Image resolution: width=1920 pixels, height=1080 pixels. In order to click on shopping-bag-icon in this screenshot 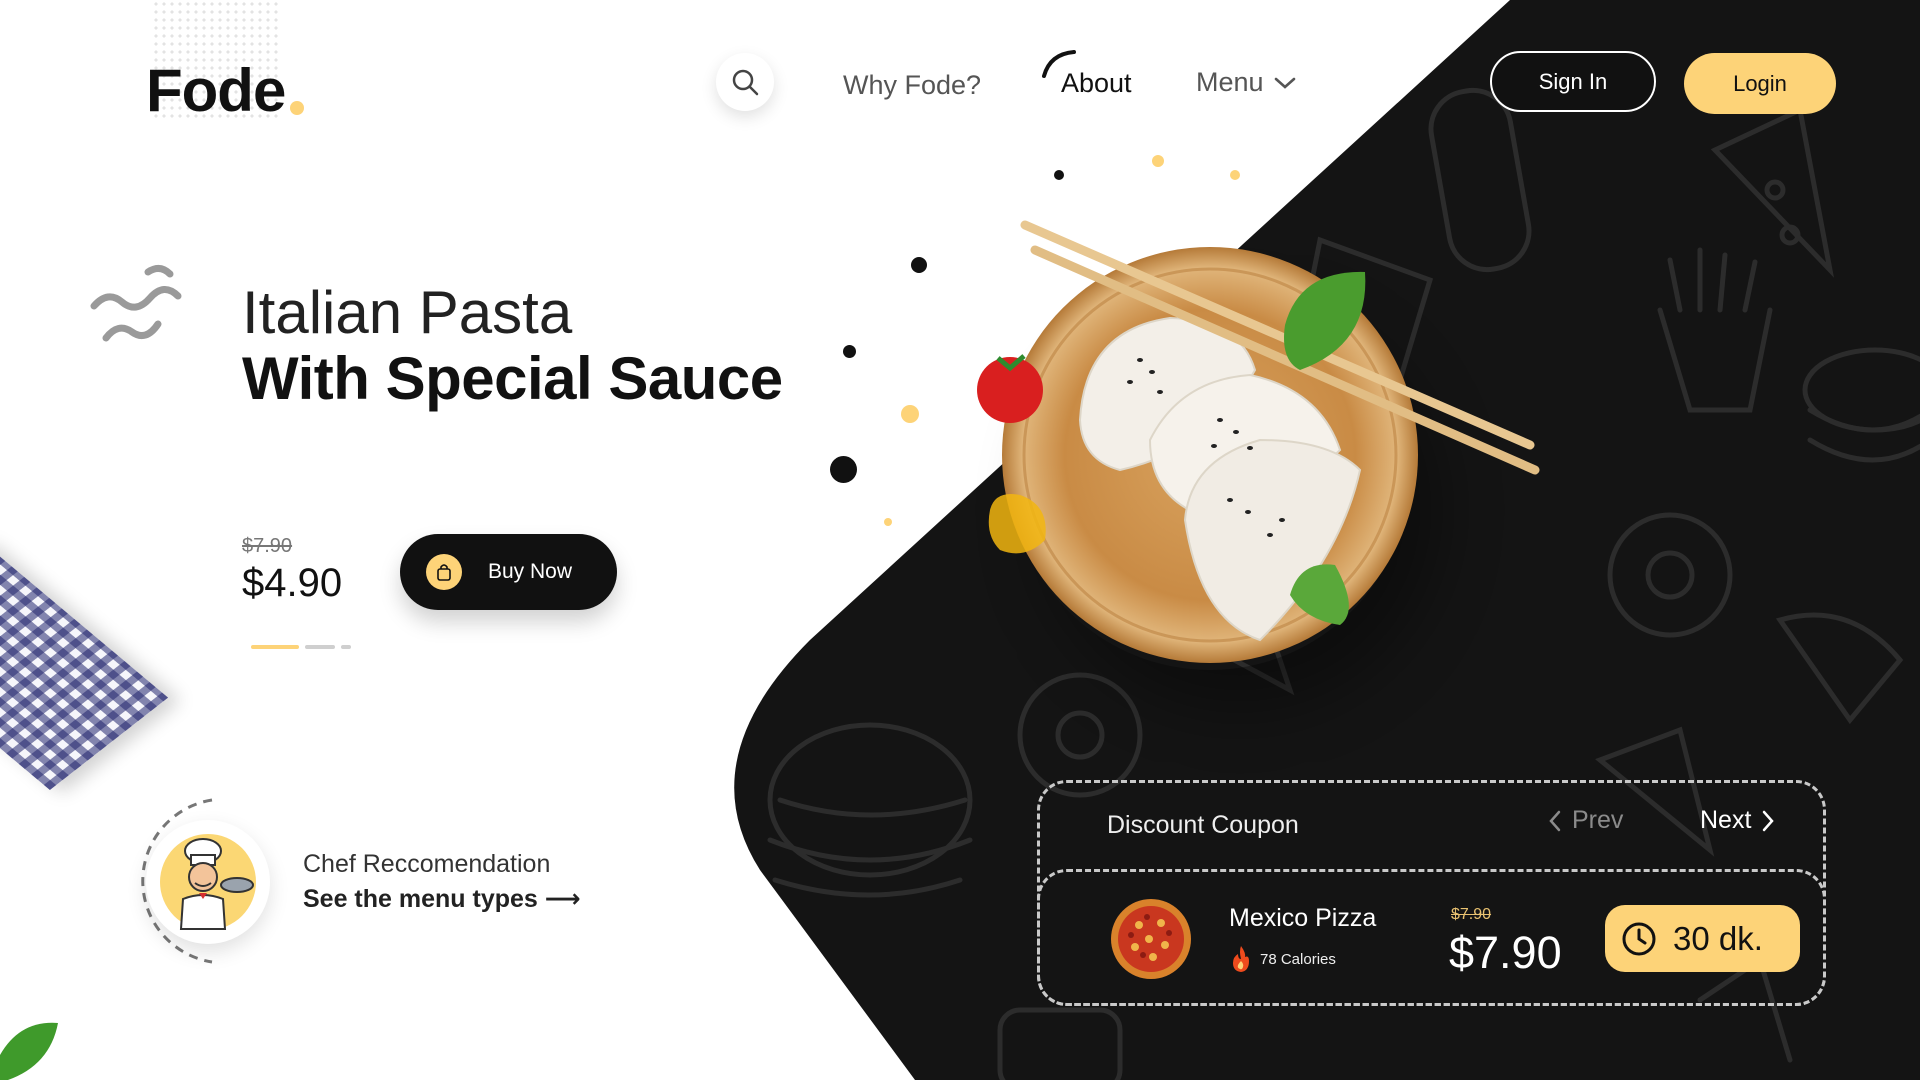, I will do `click(444, 572)`.